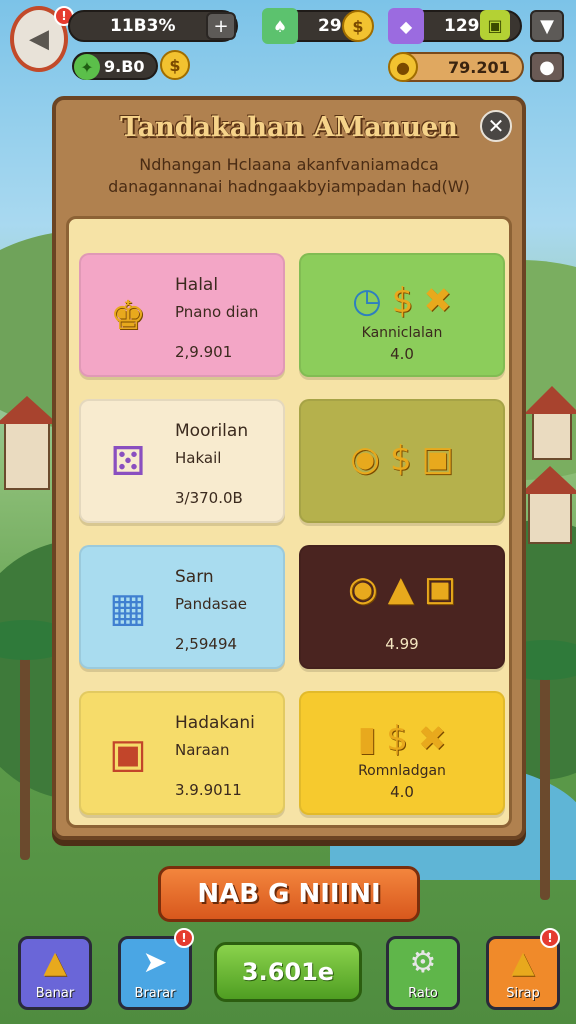 The width and height of the screenshot is (576, 1024). I want to click on offer-price: 2,9.901, so click(204, 352).